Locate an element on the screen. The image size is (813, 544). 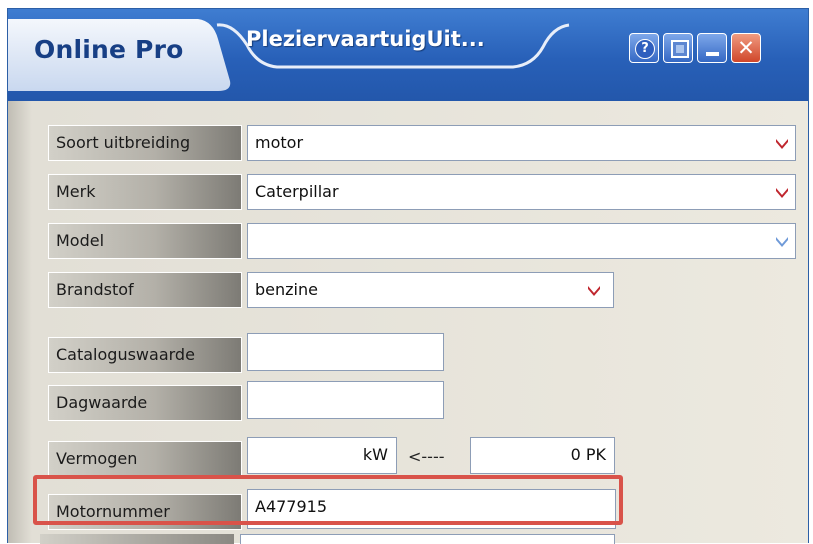
brand-tab: Online Pro is located at coordinates (120, 55).